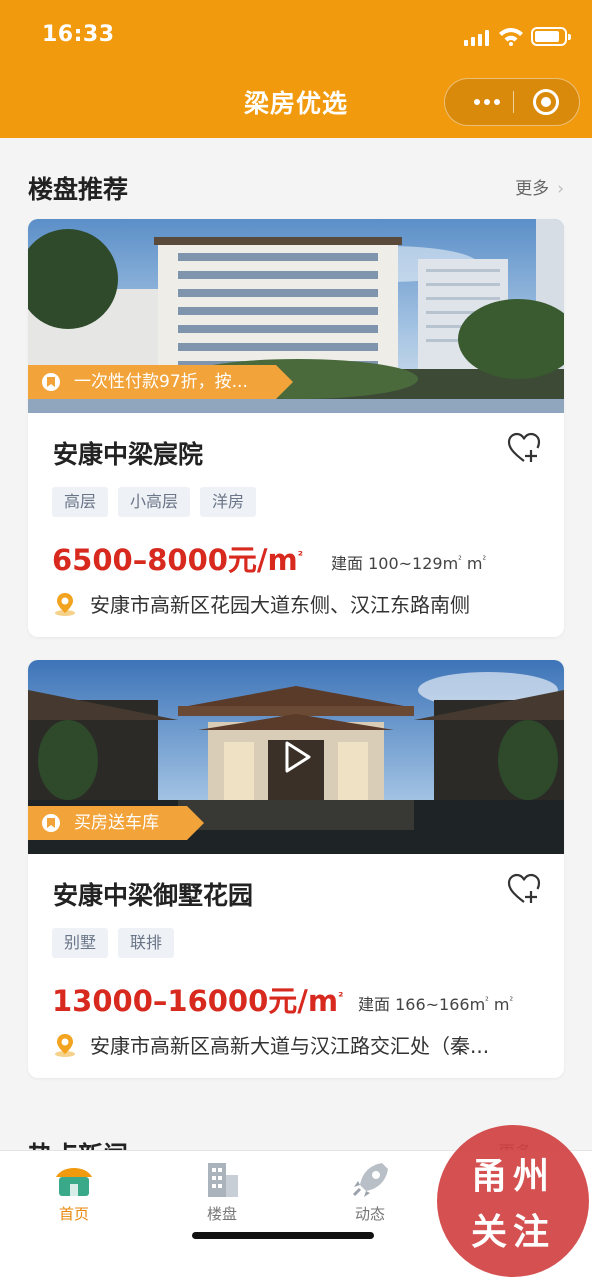  I want to click on tab-home: 首页, so click(74, 1191).